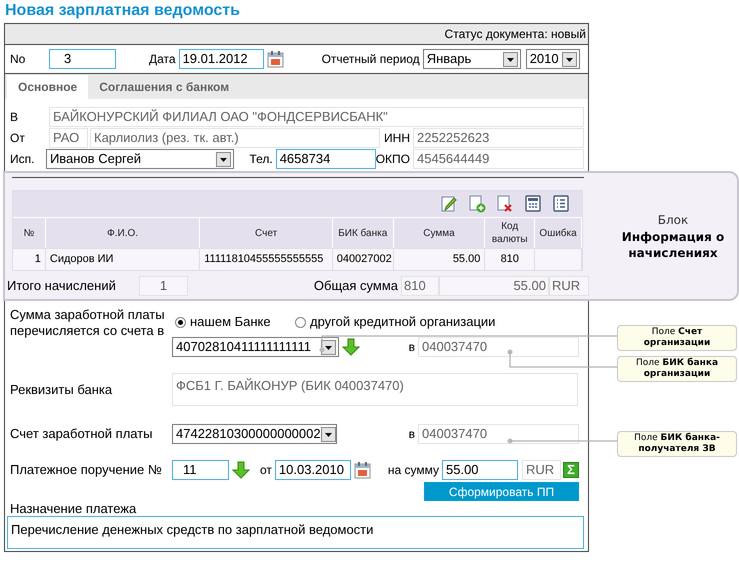 This screenshot has width=739, height=564. What do you see at coordinates (371, 59) in the screenshot?
I see `period-label: Отчетный период` at bounding box center [371, 59].